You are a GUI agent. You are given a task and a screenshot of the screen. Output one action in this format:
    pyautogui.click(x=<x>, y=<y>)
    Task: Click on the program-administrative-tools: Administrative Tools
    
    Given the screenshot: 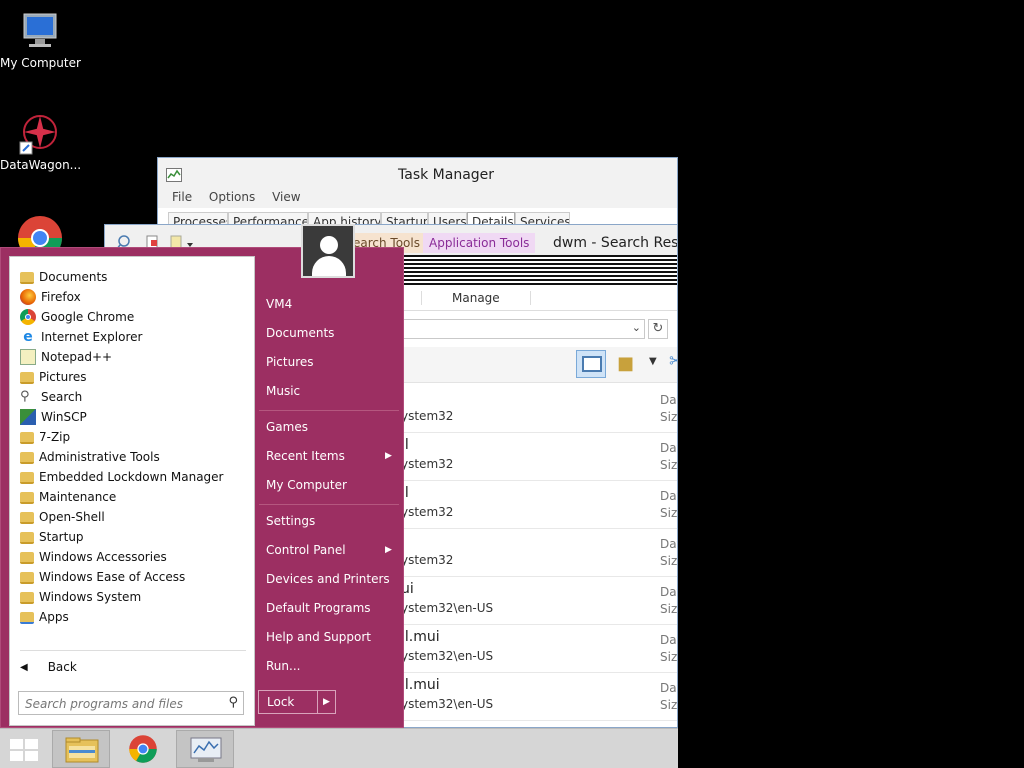 What is the action you would take?
    pyautogui.click(x=90, y=457)
    